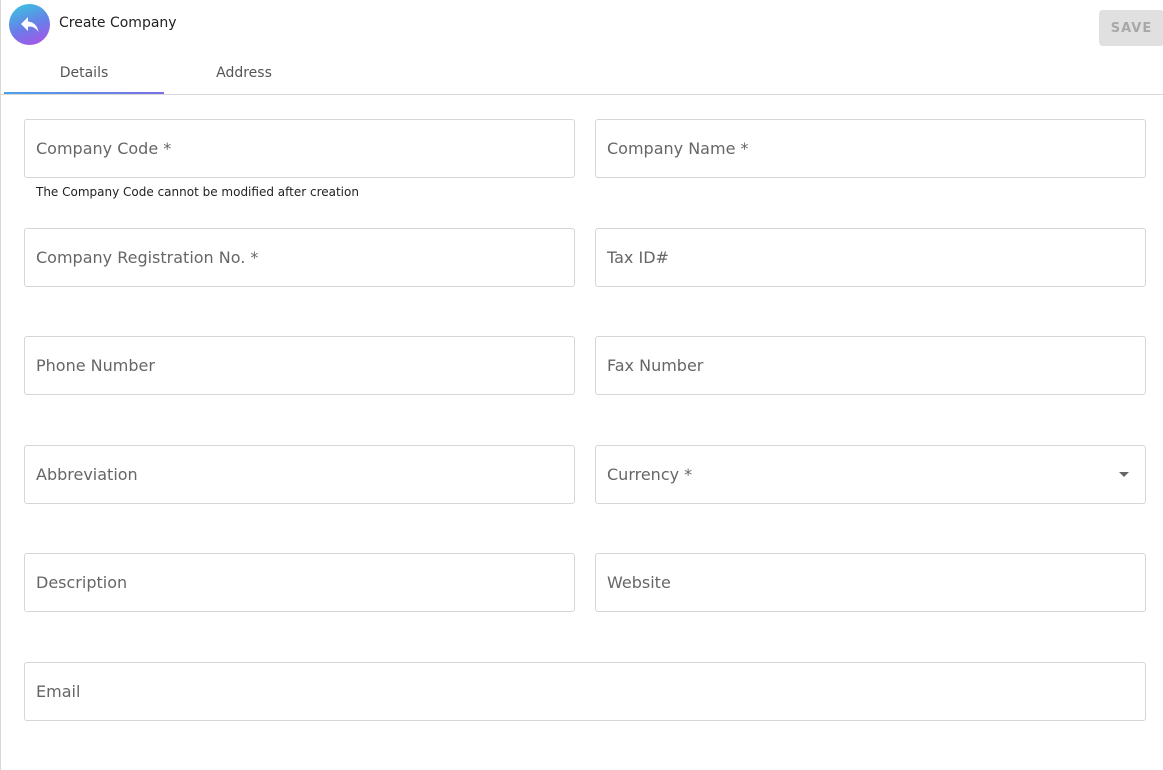 This screenshot has width=1163, height=770. Describe the element at coordinates (299, 148) in the screenshot. I see `company-code-field: Company Code *` at that location.